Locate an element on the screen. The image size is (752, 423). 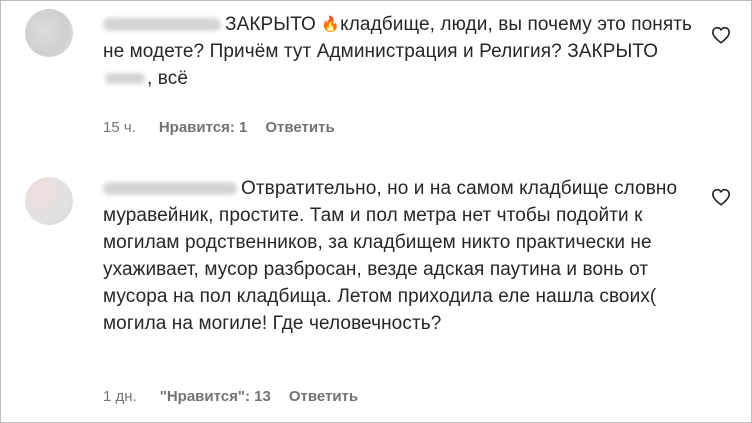
comment-text-part: , всё is located at coordinates (168, 78).